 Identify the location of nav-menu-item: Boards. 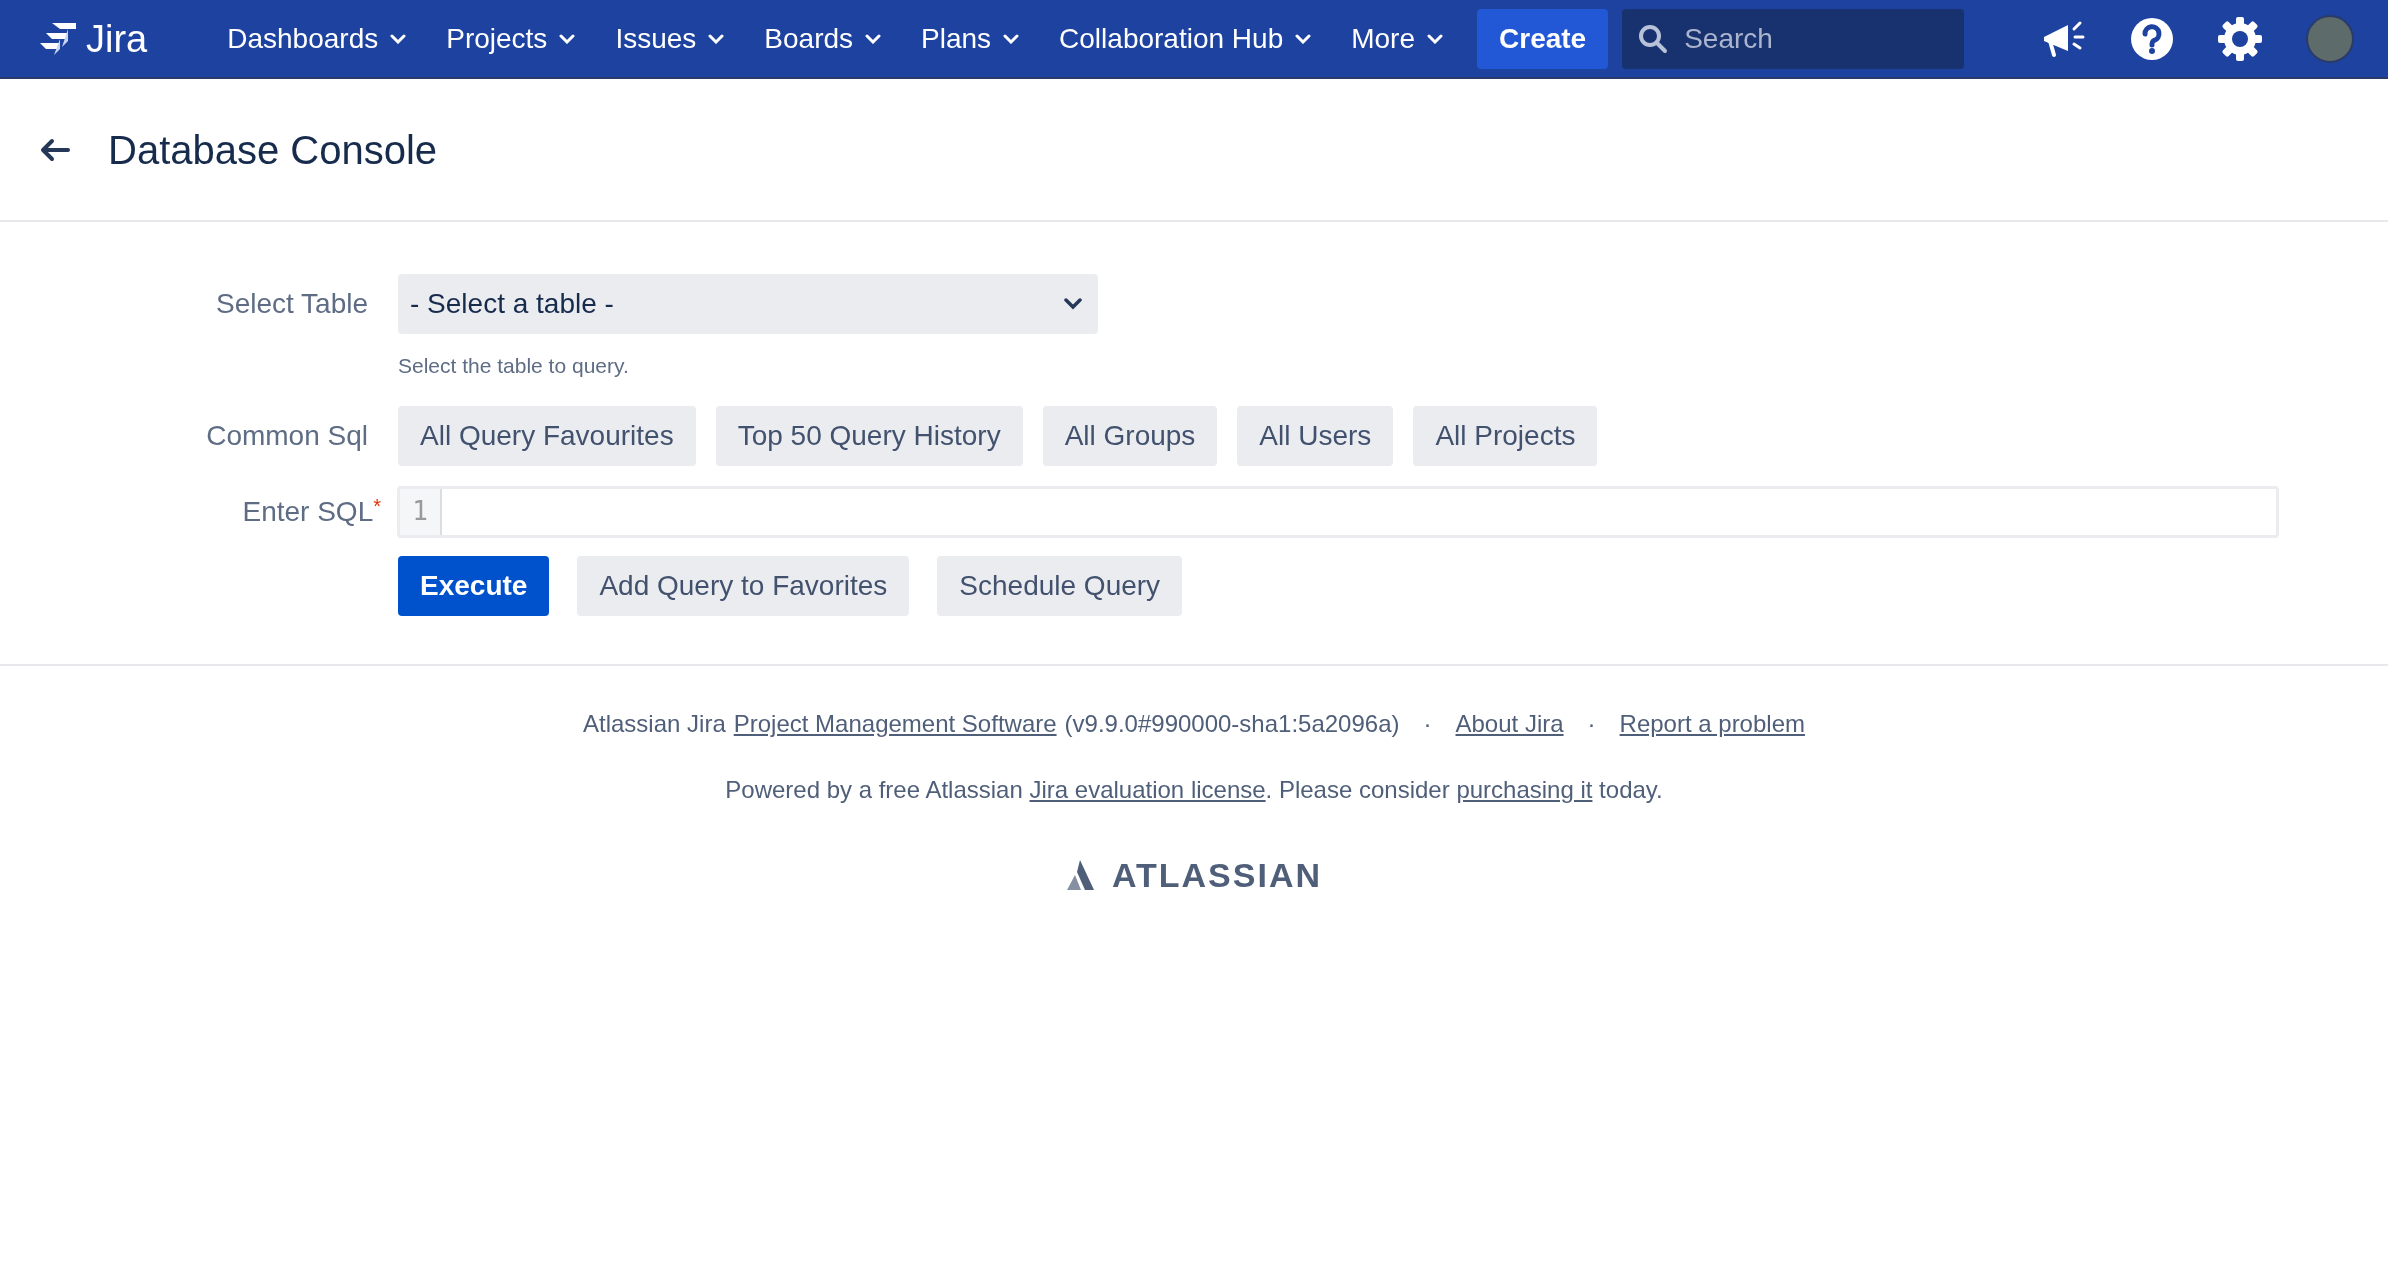
(823, 38).